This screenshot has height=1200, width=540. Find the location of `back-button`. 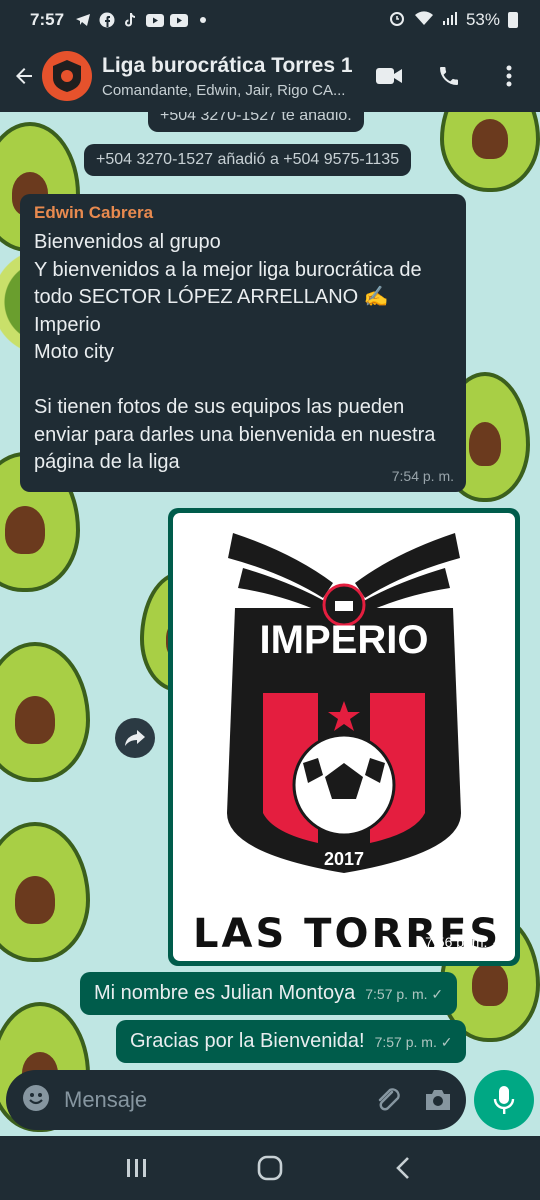

back-button is located at coordinates (24, 76).